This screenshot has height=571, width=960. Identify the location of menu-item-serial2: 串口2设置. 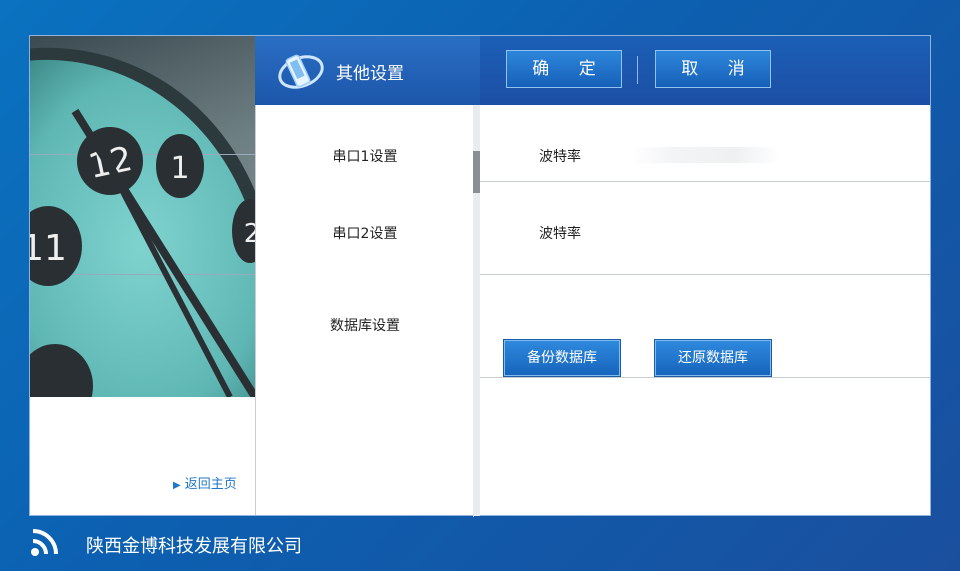
(365, 233).